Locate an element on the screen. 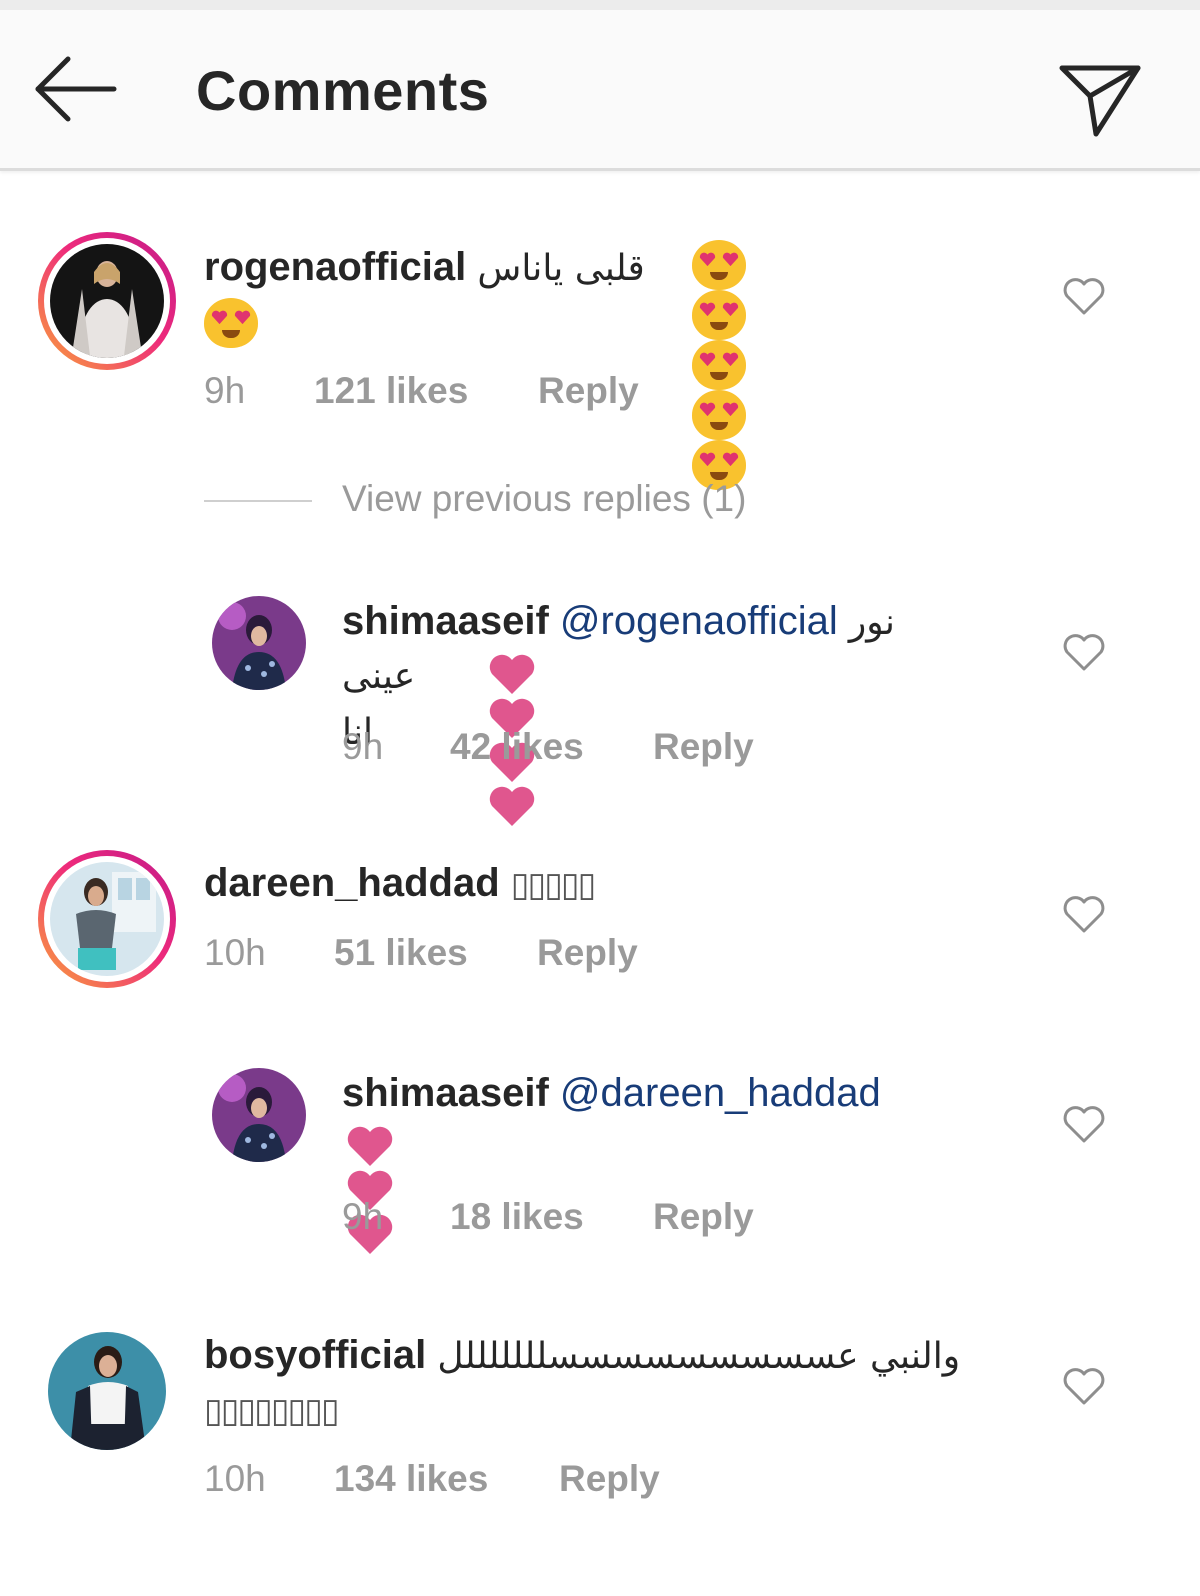 The image size is (1200, 1596). comments-header: Comments is located at coordinates (600, 90).